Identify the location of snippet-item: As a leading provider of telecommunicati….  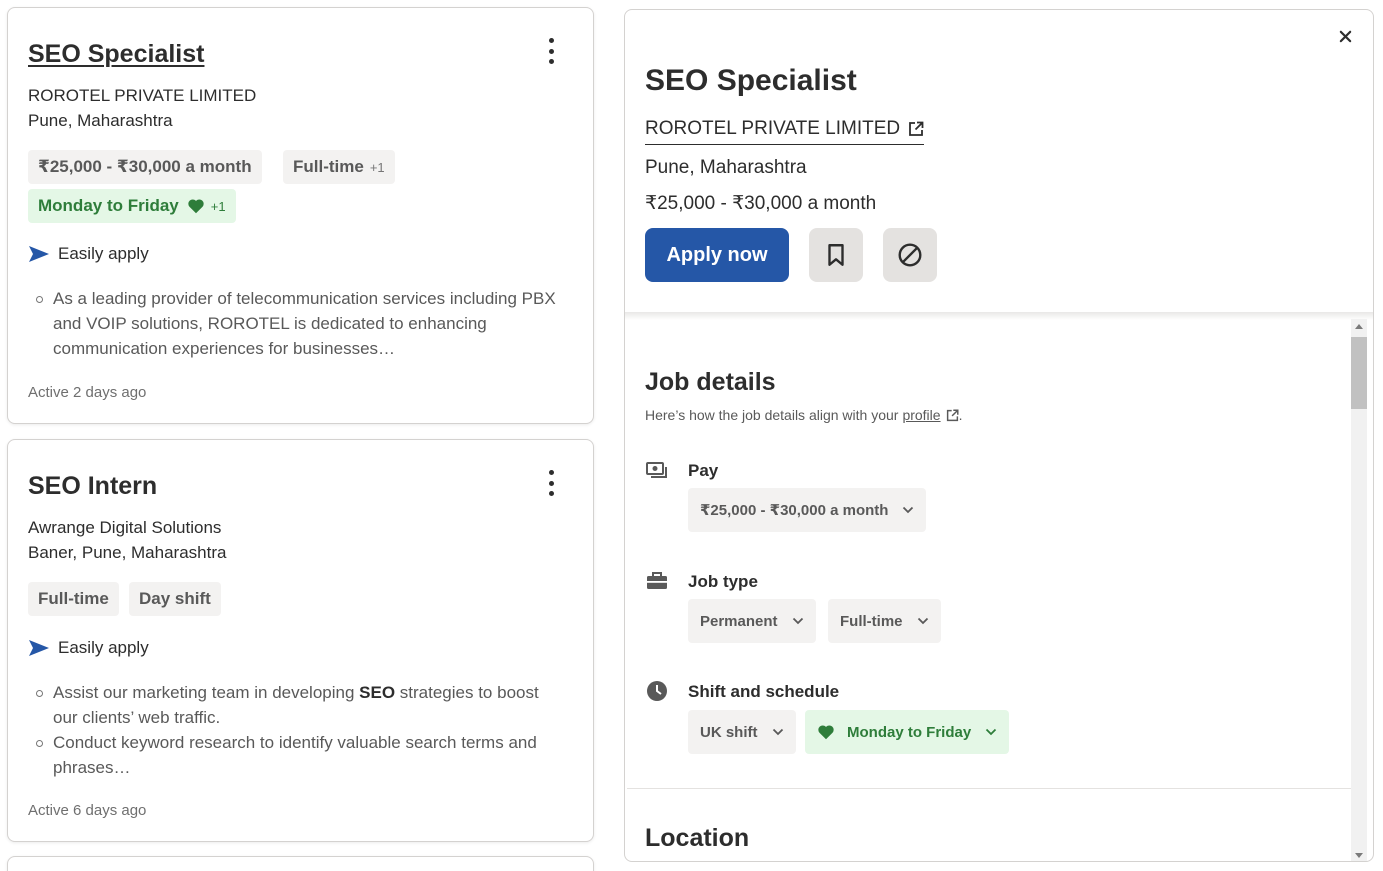
(296, 323).